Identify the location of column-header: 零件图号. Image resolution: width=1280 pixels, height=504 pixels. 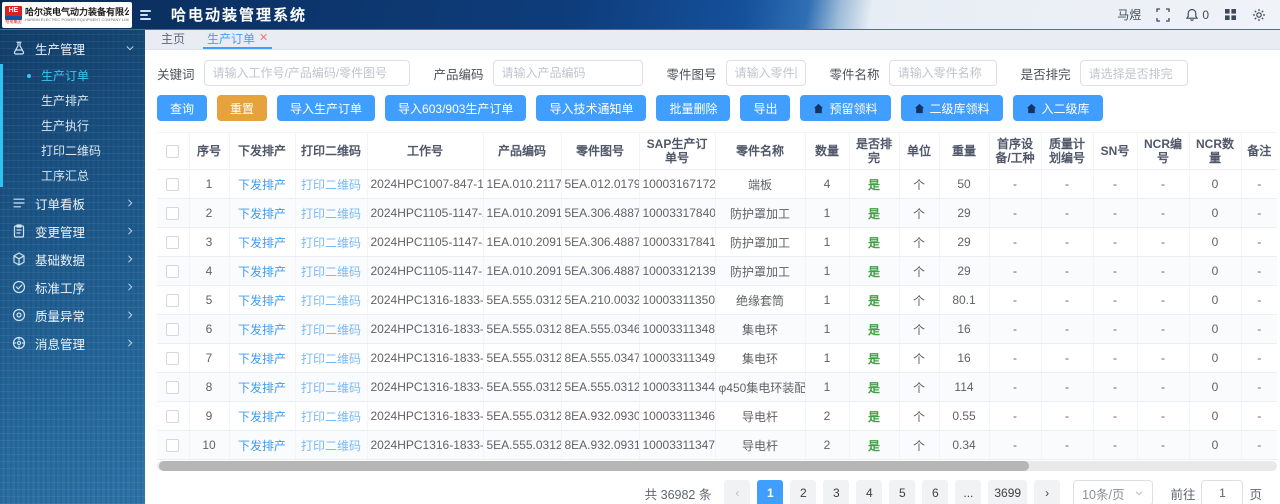
(600, 151).